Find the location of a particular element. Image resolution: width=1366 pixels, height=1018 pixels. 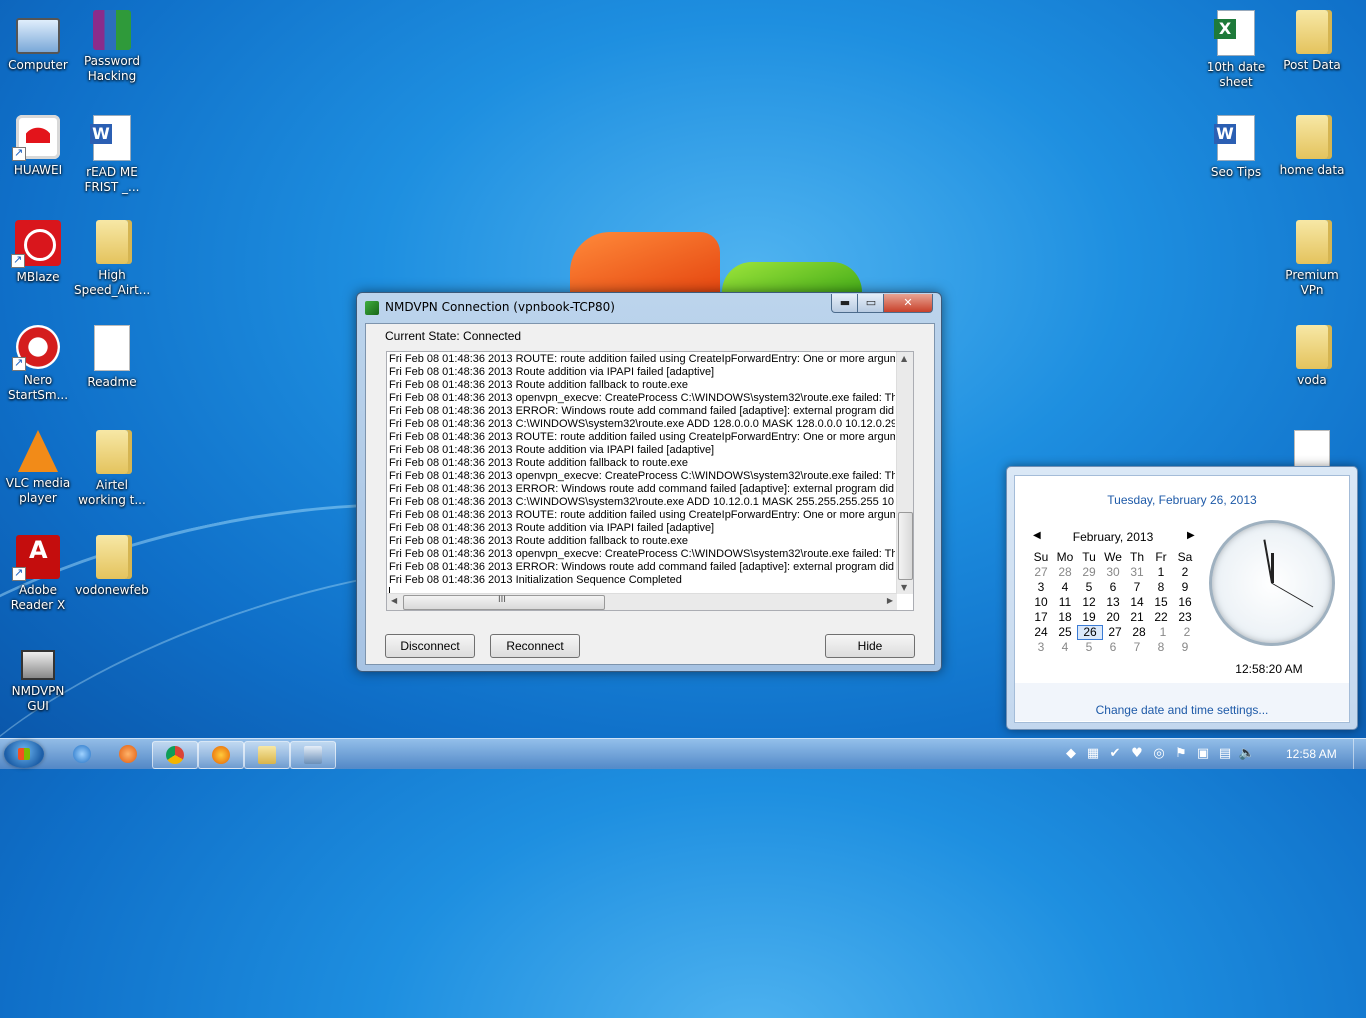

calendar-day: 30 is located at coordinates (1113, 572).